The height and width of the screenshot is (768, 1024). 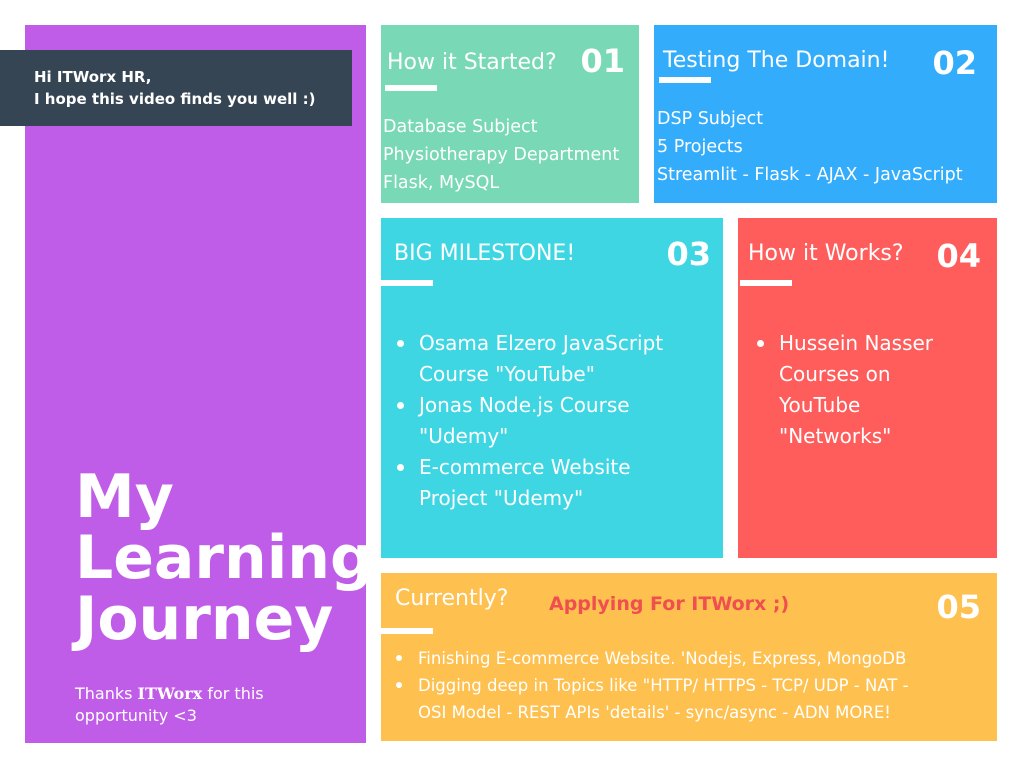 What do you see at coordinates (958, 607) in the screenshot?
I see `panel-number: 05` at bounding box center [958, 607].